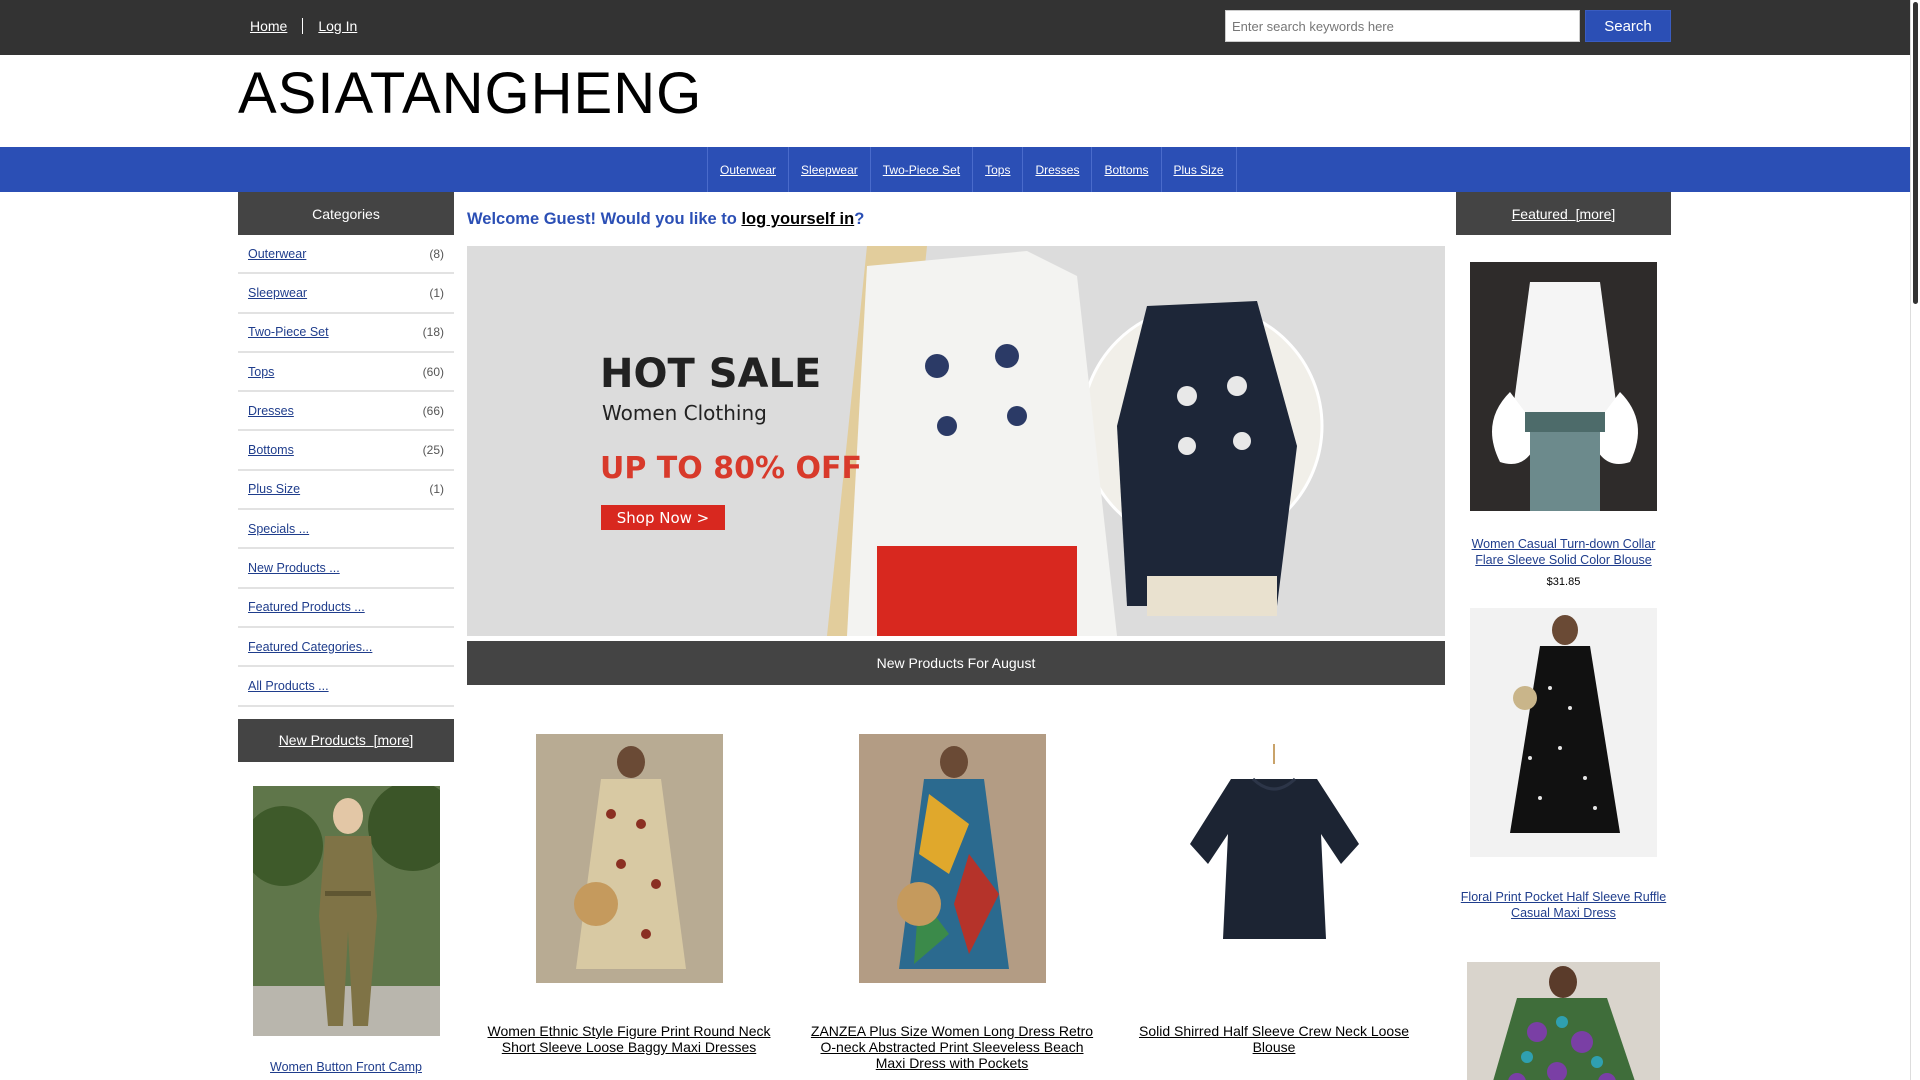  What do you see at coordinates (629, 858) in the screenshot?
I see `product-image-ethnic-dress` at bounding box center [629, 858].